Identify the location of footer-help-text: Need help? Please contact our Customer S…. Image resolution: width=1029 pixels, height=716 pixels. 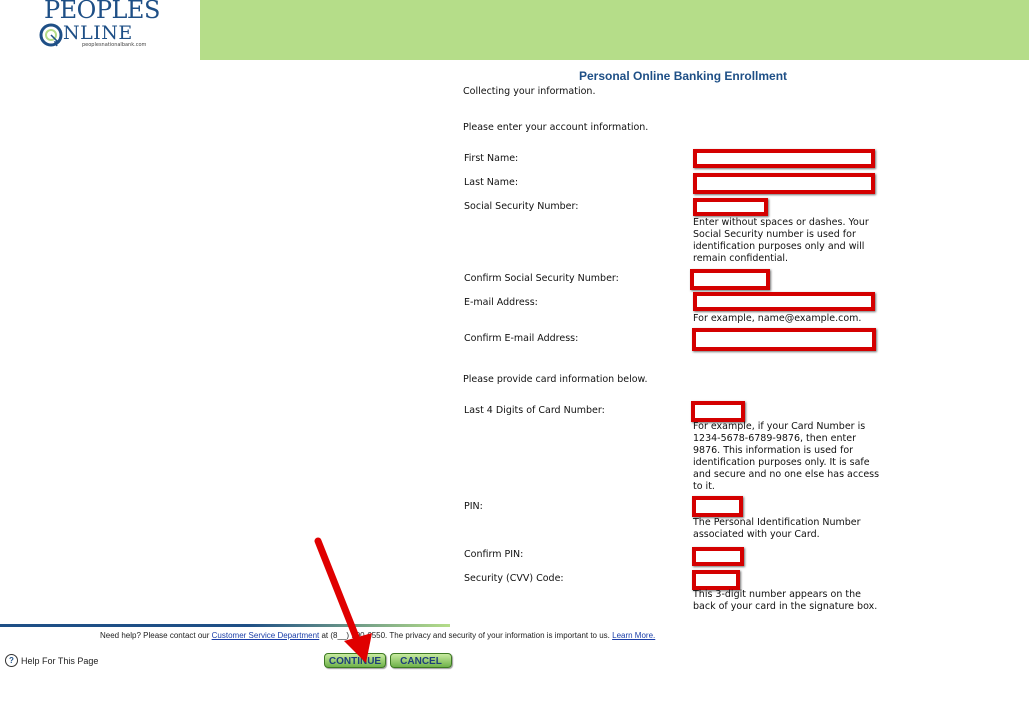
(390, 635).